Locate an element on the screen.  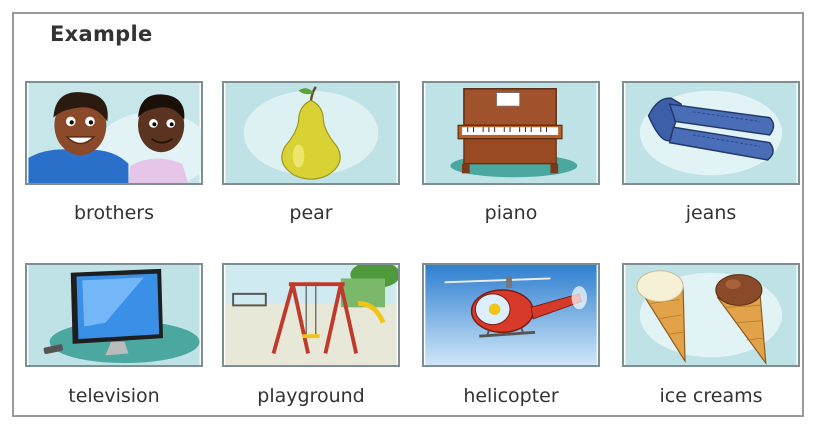
pear-illustration is located at coordinates (311, 133).